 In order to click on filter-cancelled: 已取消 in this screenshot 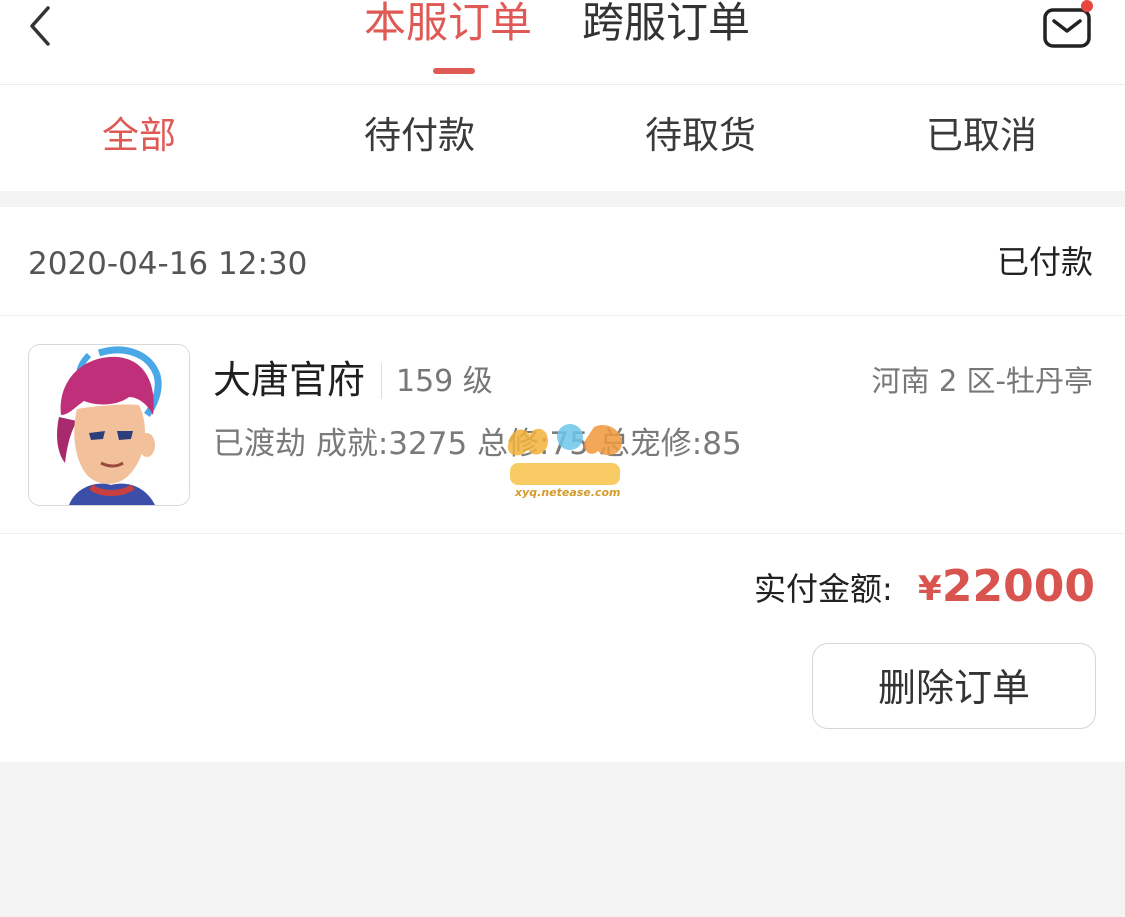, I will do `click(981, 136)`.